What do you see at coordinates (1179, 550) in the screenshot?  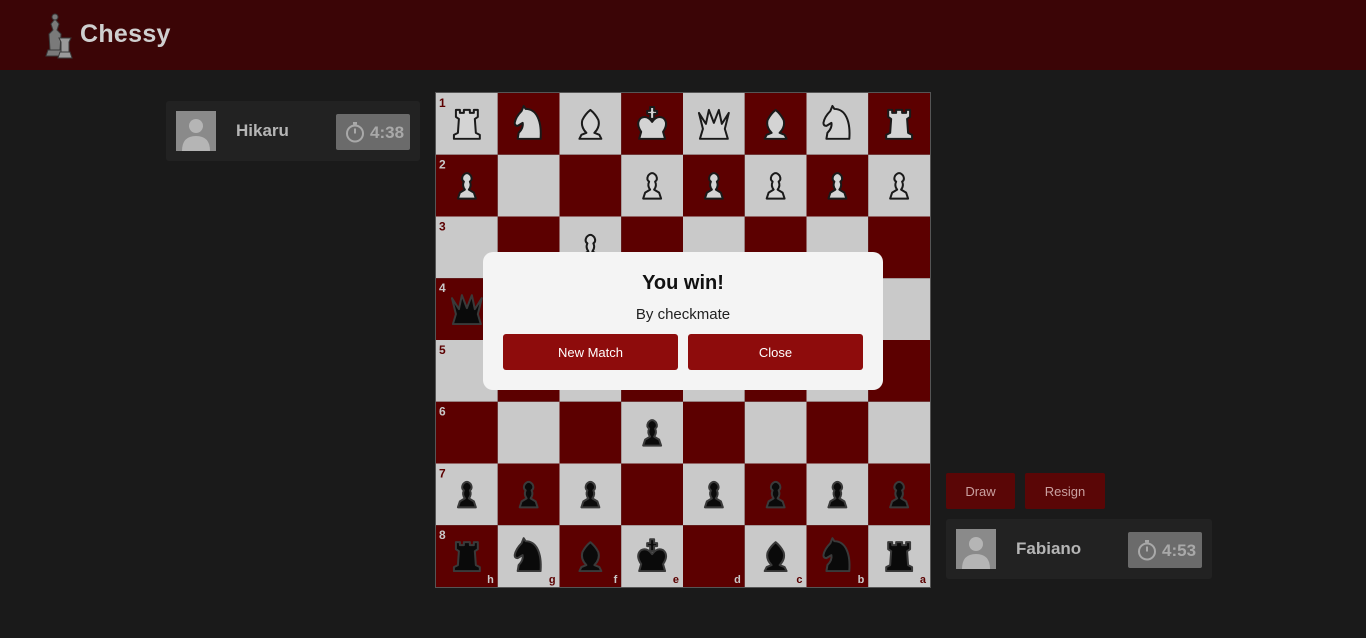 I see `player-time: 4:53` at bounding box center [1179, 550].